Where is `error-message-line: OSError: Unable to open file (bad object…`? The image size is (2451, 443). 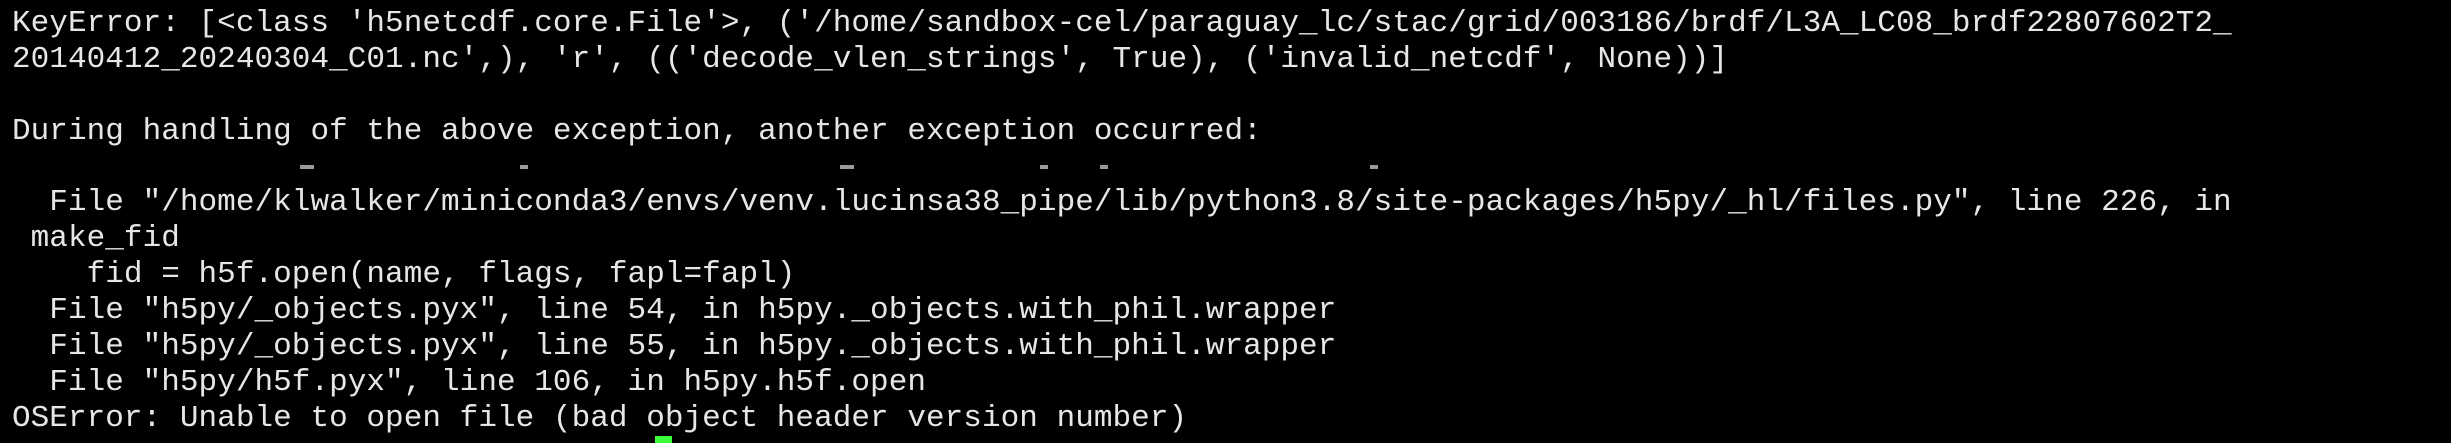
error-message-line: OSError: Unable to open file (bad object… is located at coordinates (600, 418).